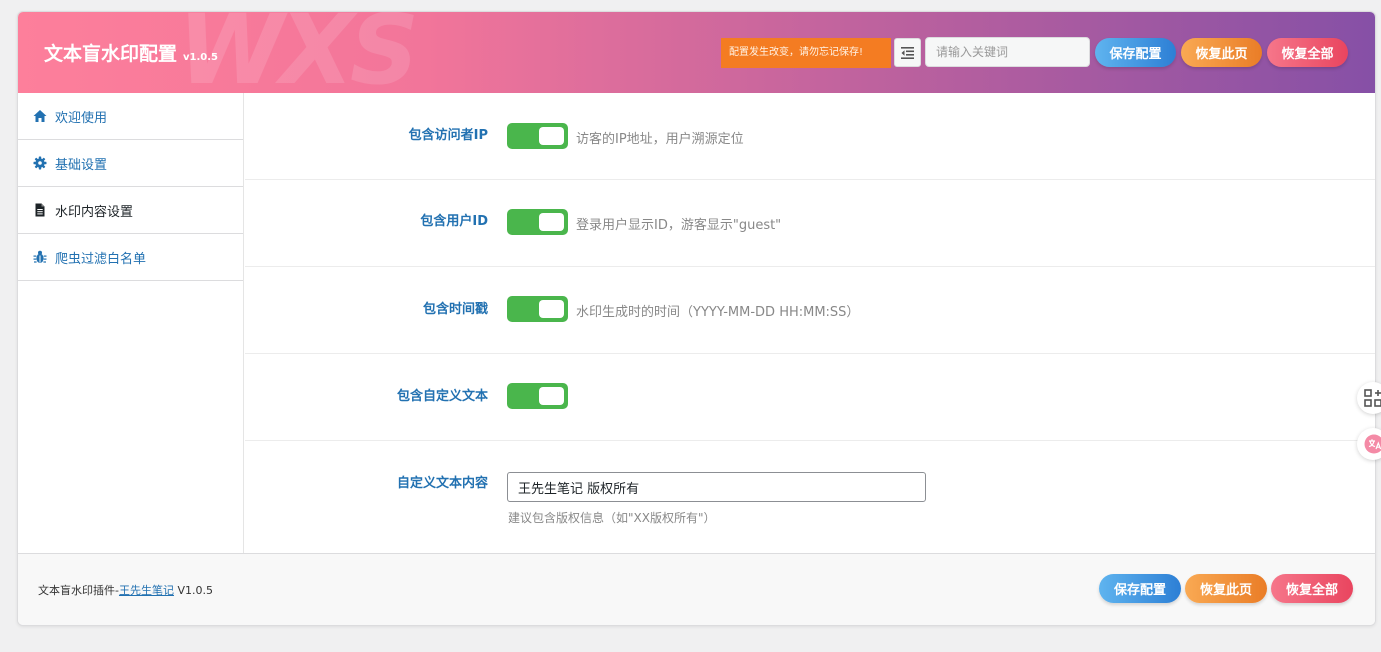  I want to click on bug-icon, so click(40, 256).